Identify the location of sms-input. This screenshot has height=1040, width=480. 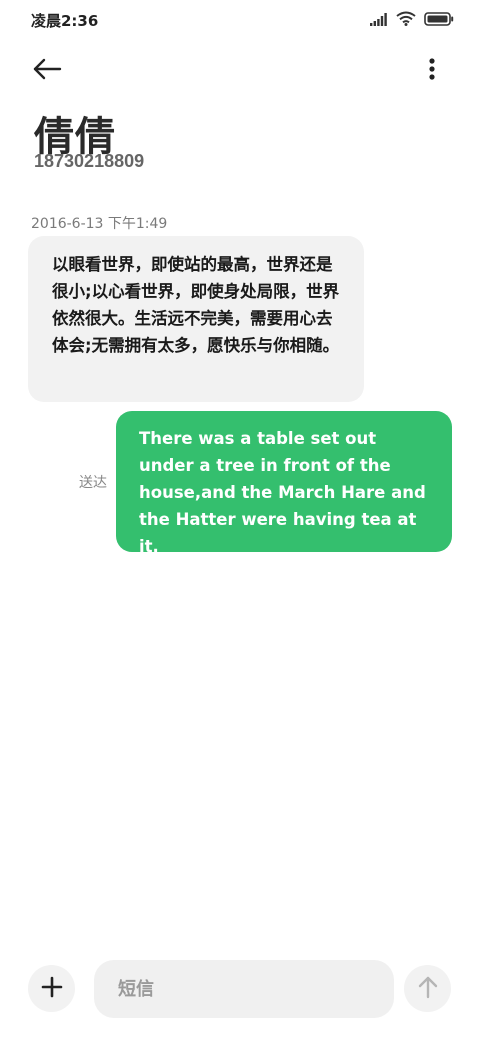
(244, 989).